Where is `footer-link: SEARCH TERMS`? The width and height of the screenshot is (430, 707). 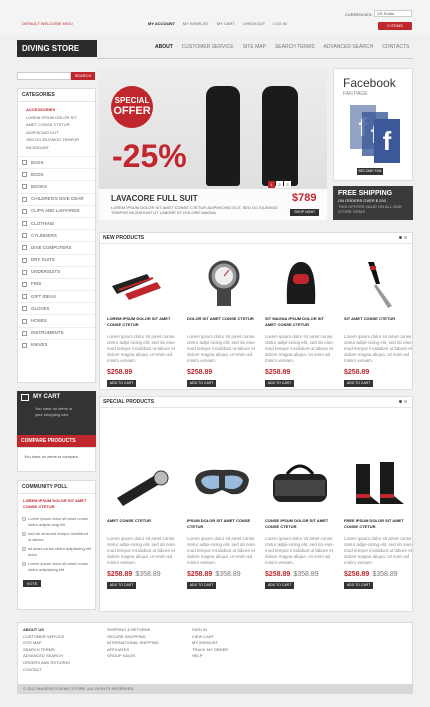 footer-link: SEARCH TERMS is located at coordinates (46, 650).